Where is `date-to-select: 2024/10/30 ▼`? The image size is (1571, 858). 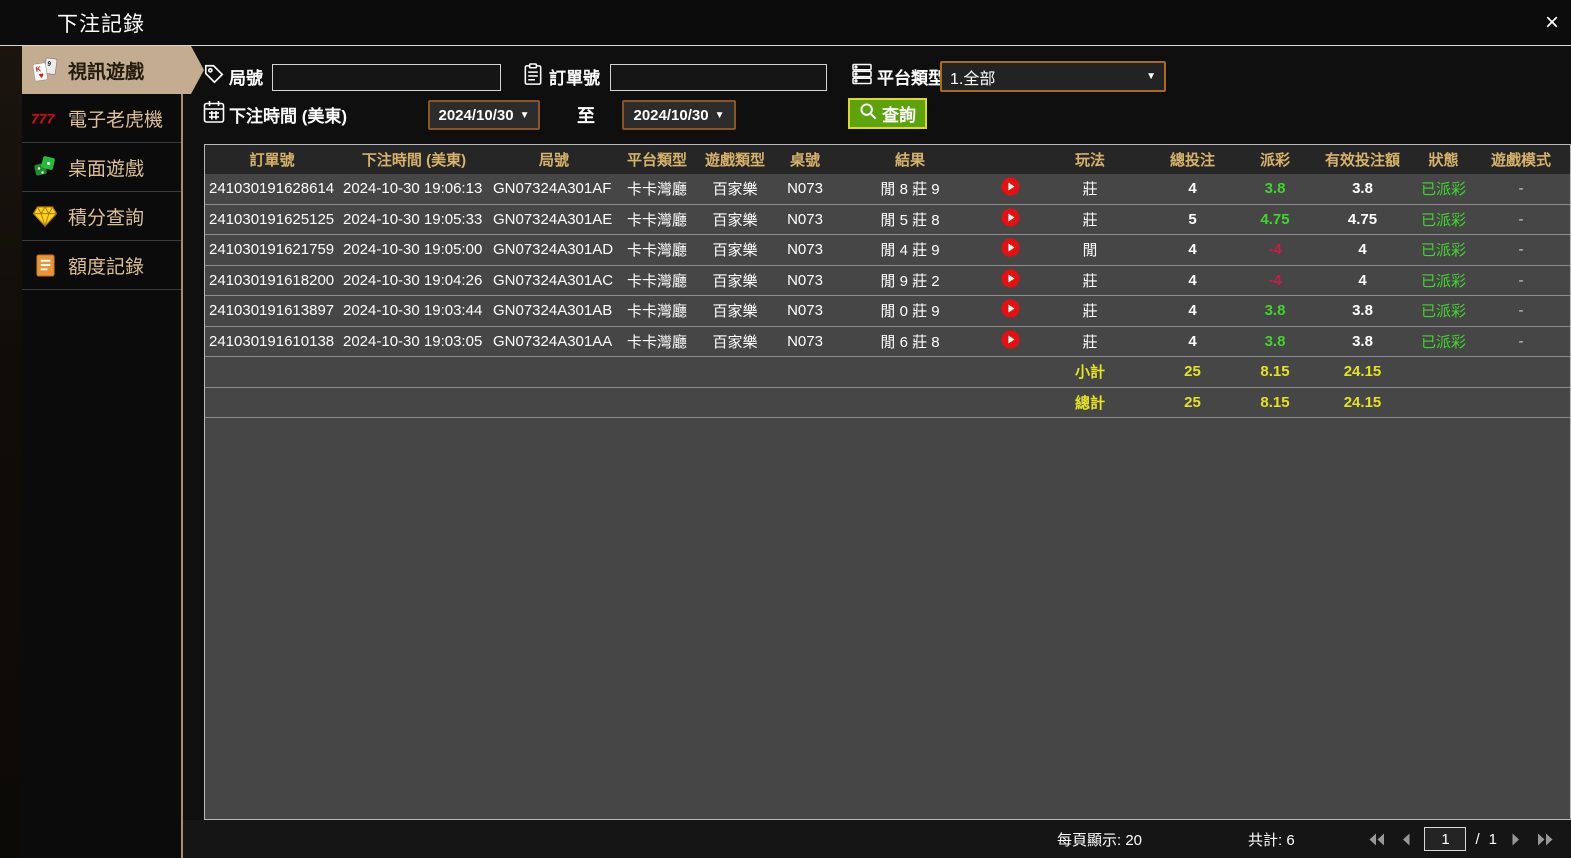
date-to-select: 2024/10/30 ▼ is located at coordinates (679, 115).